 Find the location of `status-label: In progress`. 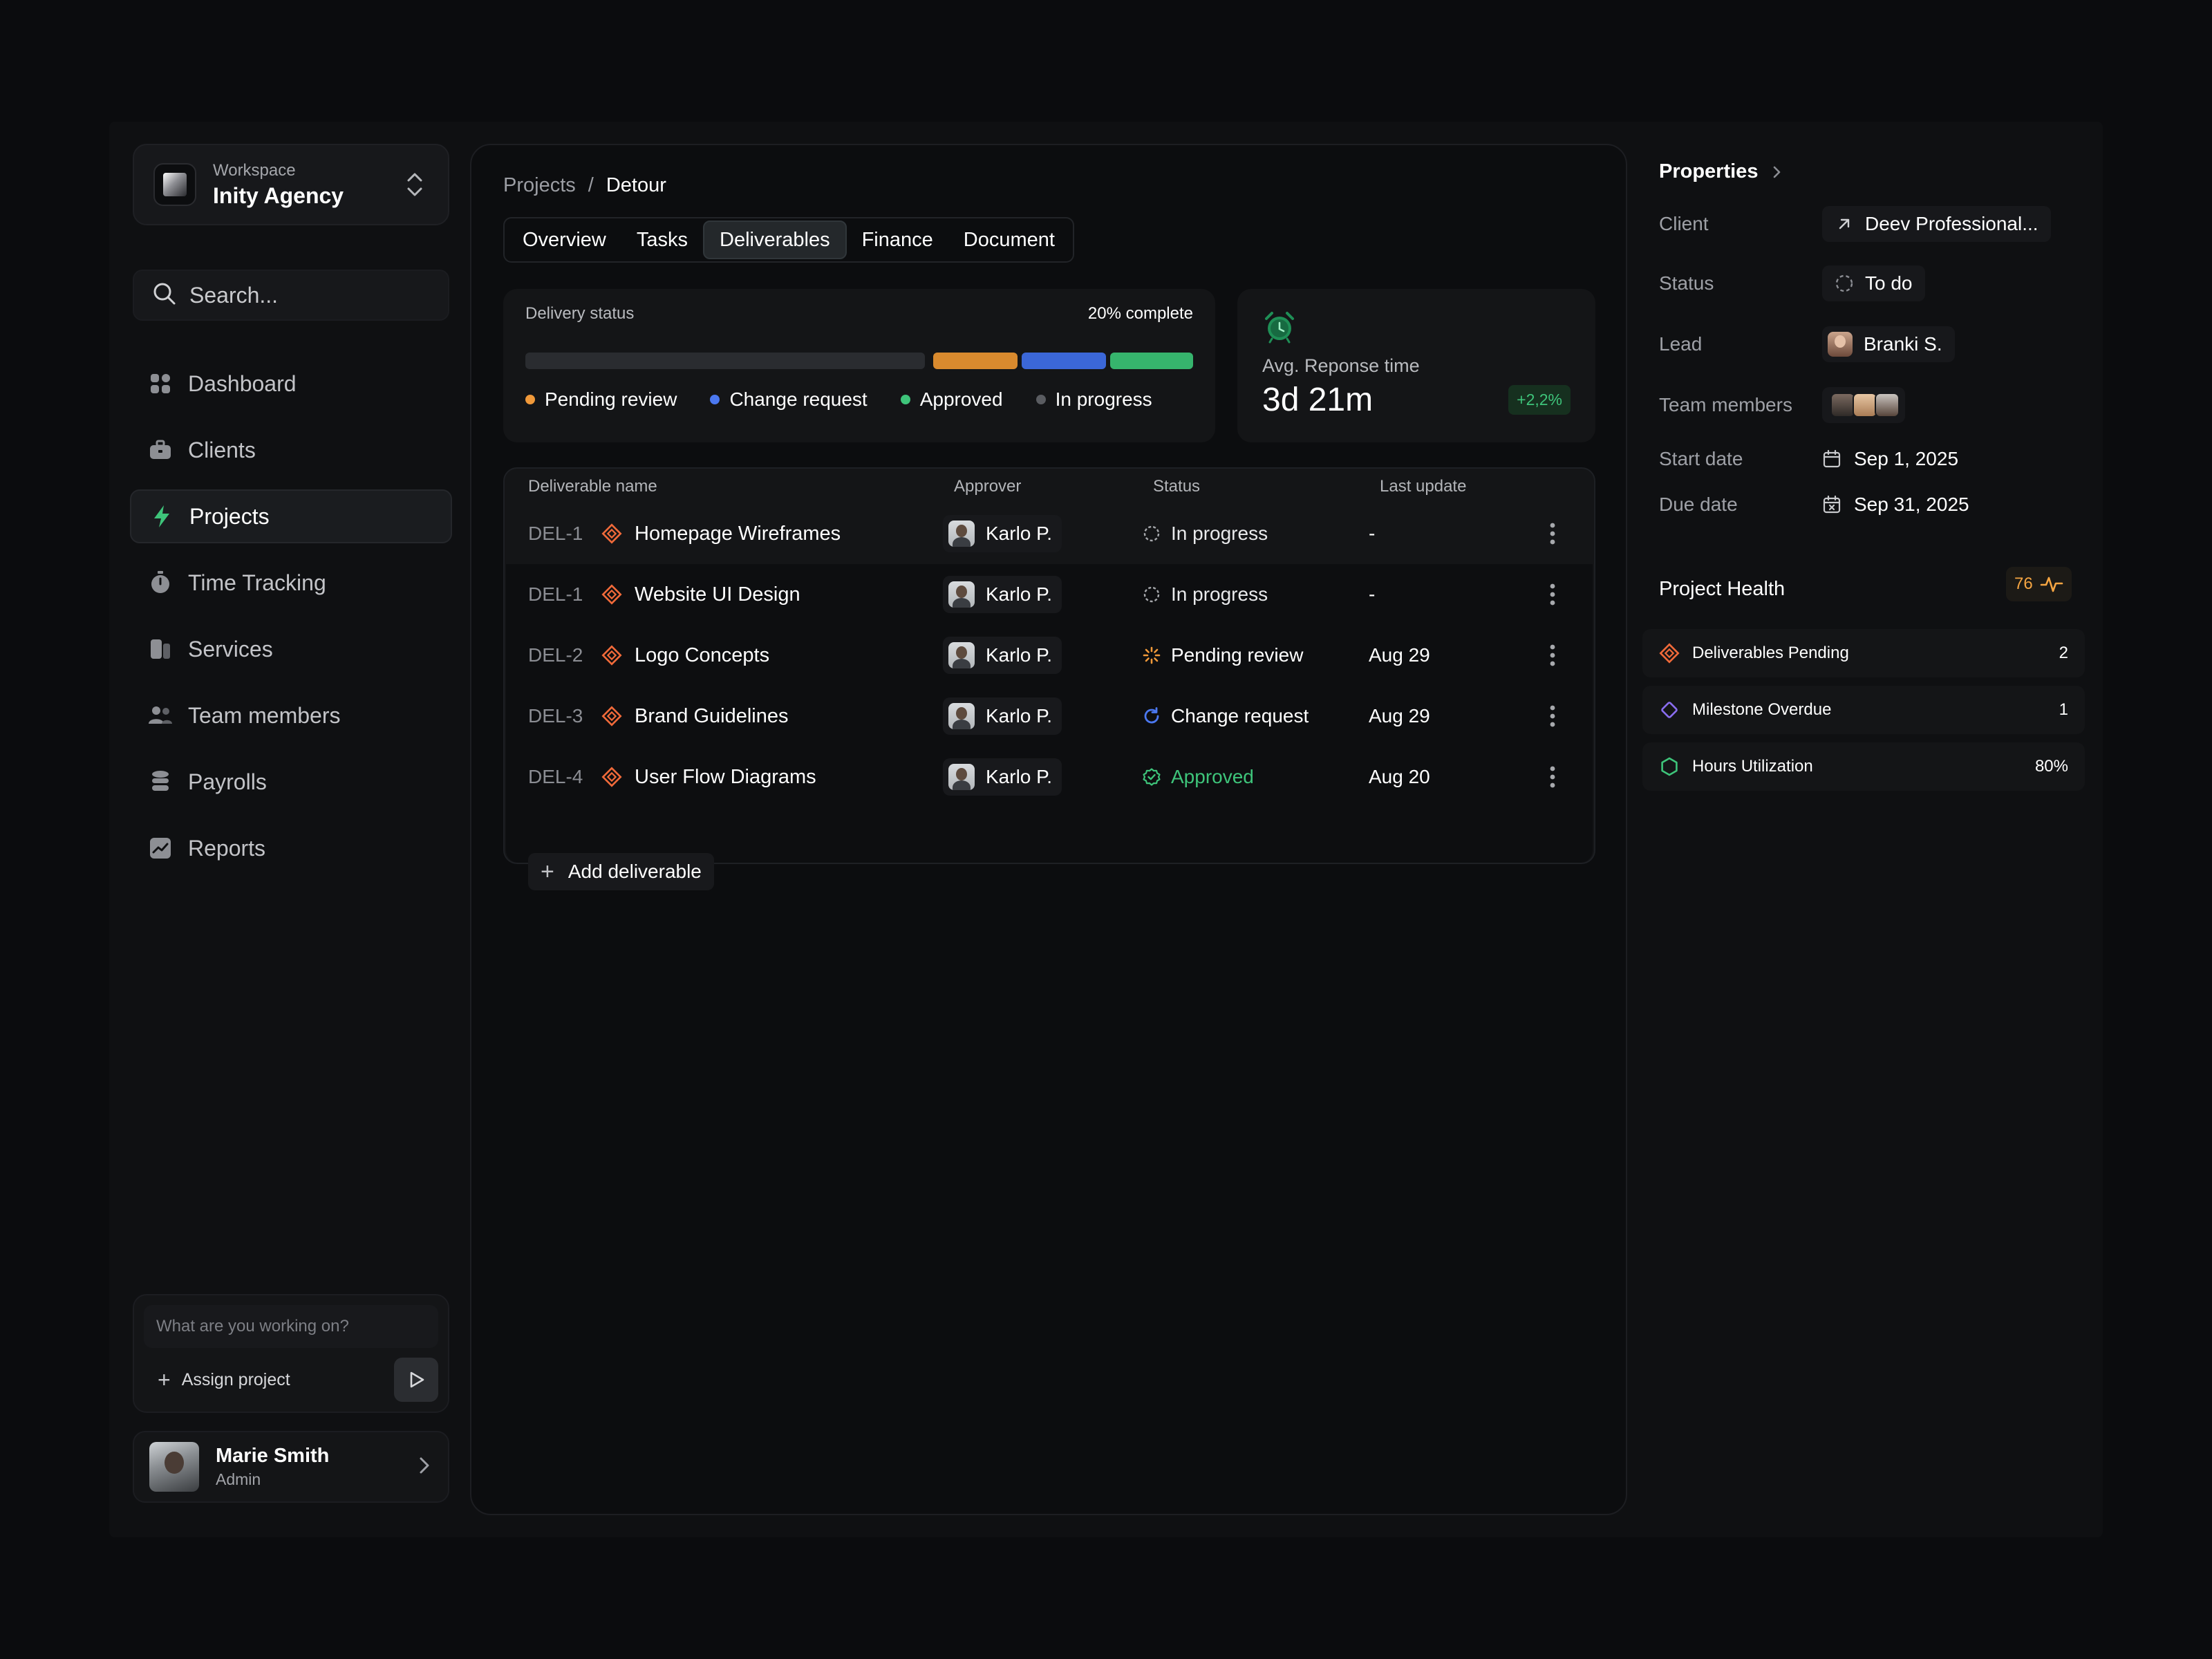

status-label: In progress is located at coordinates (1220, 533).